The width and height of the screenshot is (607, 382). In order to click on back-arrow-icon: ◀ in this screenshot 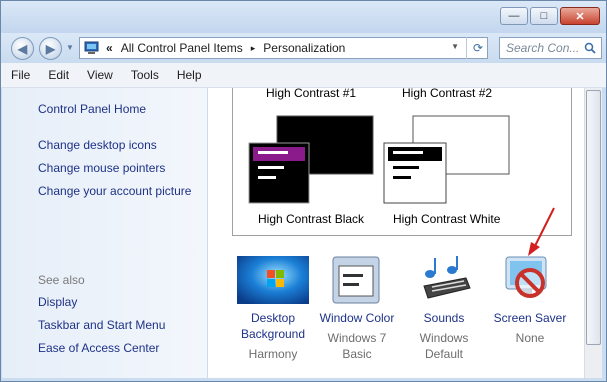, I will do `click(22, 48)`.